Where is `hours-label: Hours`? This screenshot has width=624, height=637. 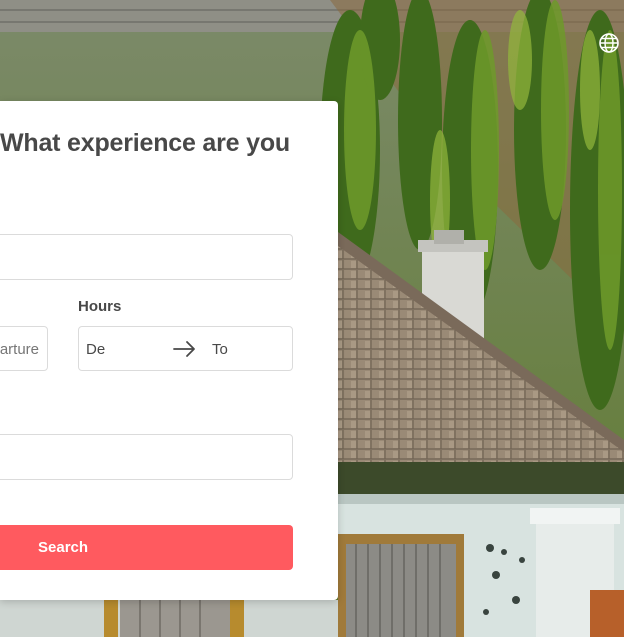
hours-label: Hours is located at coordinates (100, 306).